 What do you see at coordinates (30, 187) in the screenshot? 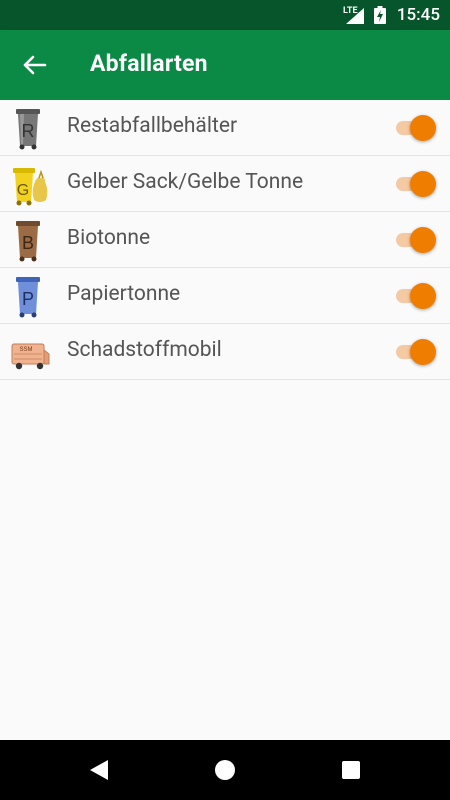
I see `gelbe-tonne-icon: G` at bounding box center [30, 187].